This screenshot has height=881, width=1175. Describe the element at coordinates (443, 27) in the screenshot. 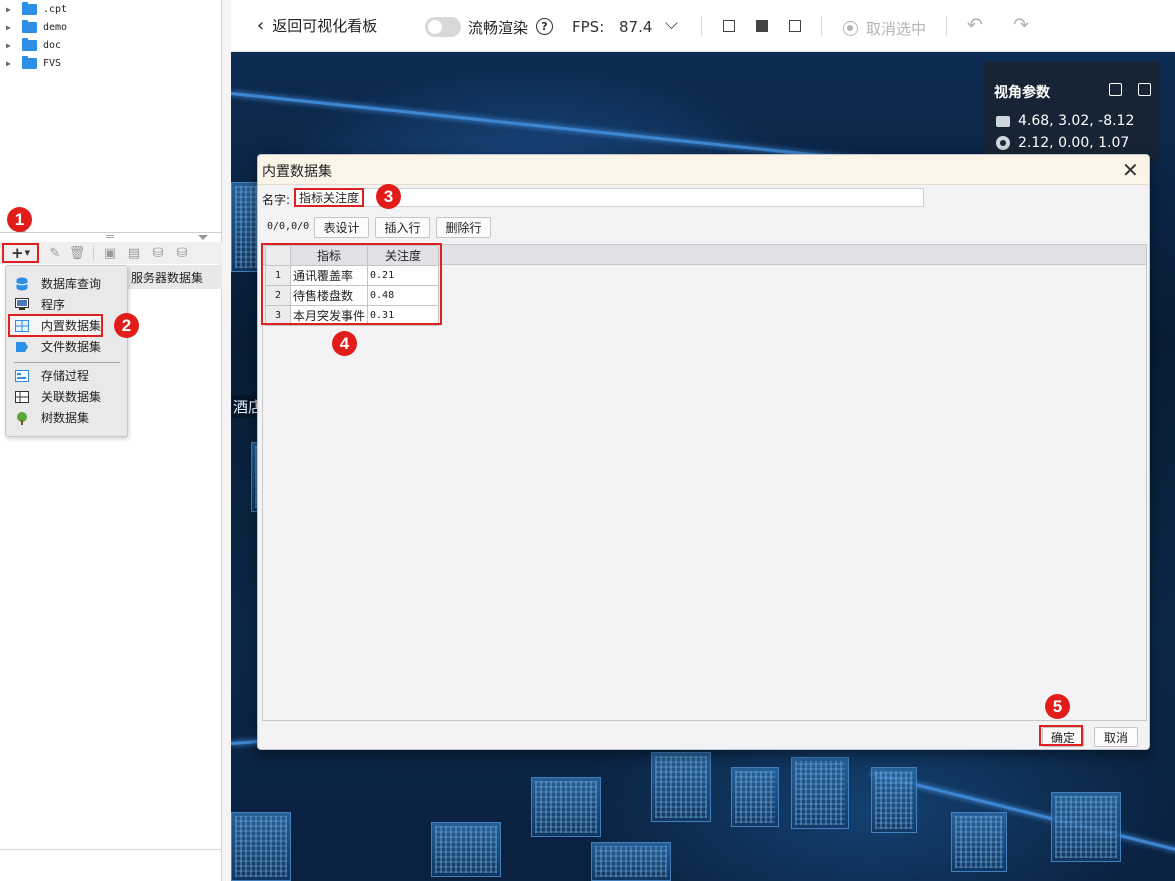

I see `smooth-render-toggle` at that location.